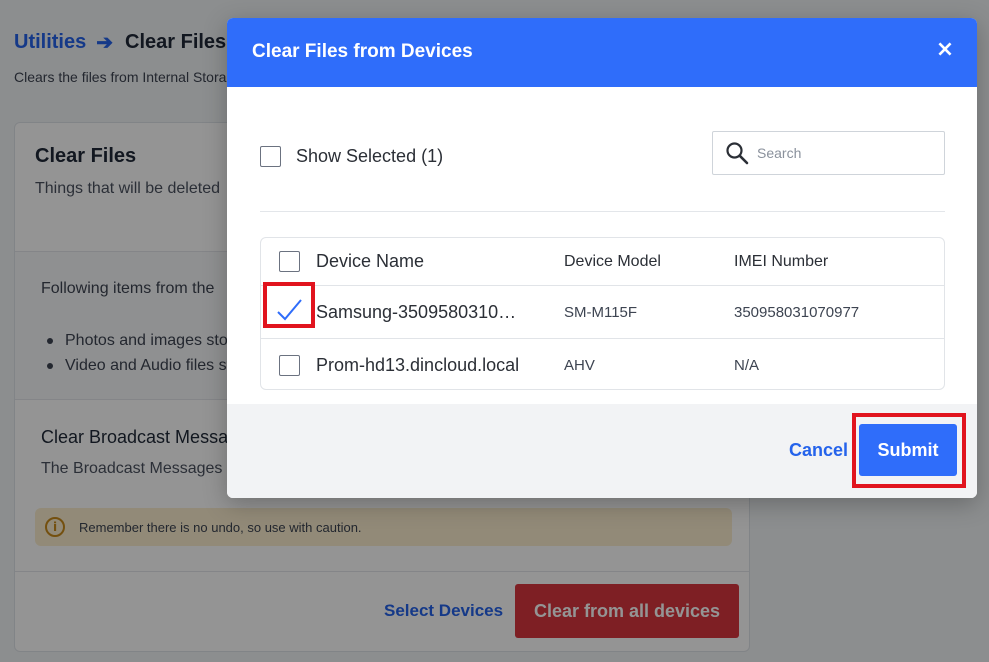 The width and height of the screenshot is (989, 662). I want to click on table-header-row: Device Name Device Model IMEI Number, so click(602, 261).